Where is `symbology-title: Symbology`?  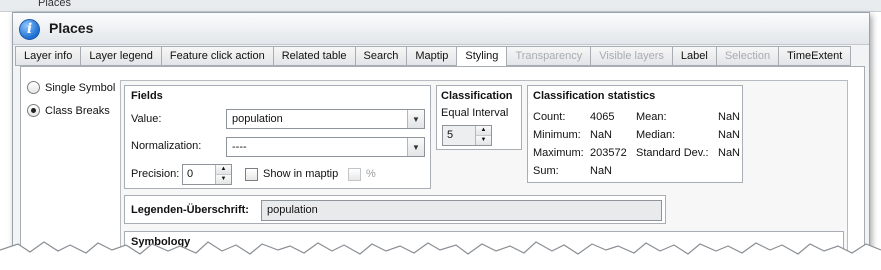 symbology-title: Symbology is located at coordinates (161, 242).